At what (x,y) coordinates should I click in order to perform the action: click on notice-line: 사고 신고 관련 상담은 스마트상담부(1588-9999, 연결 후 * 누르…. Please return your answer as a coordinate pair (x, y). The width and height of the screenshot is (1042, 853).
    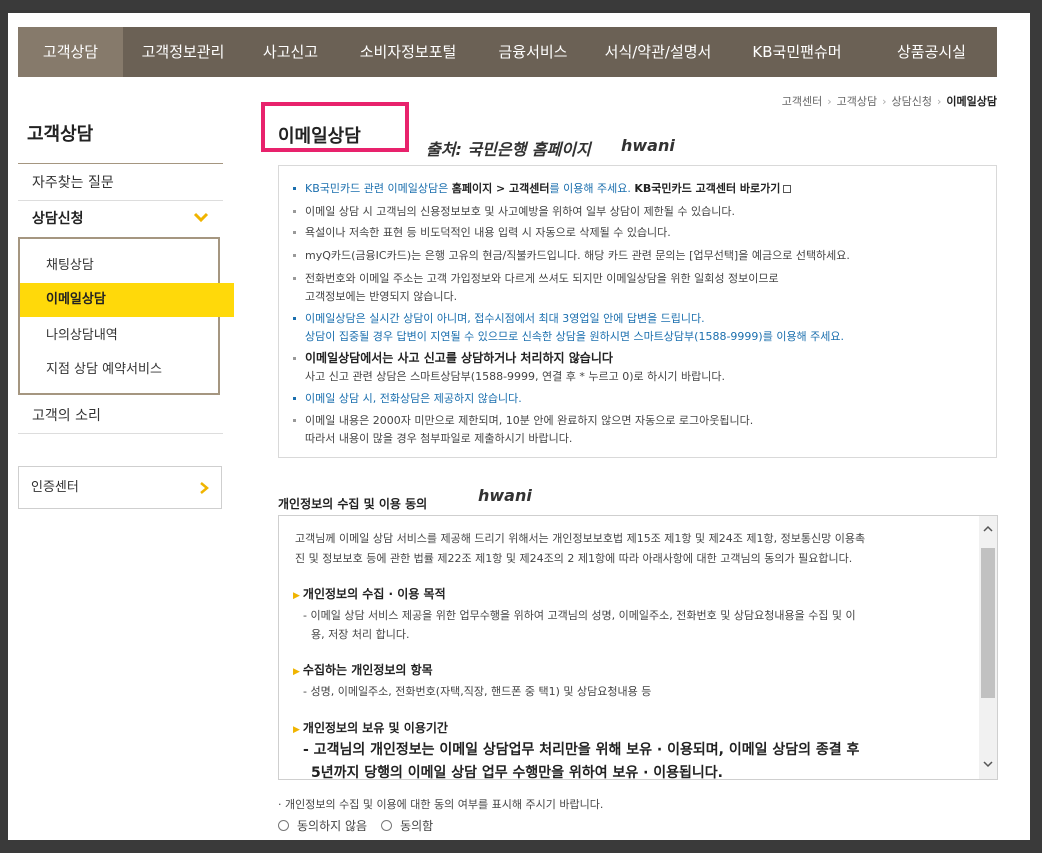
    Looking at the image, I should click on (515, 376).